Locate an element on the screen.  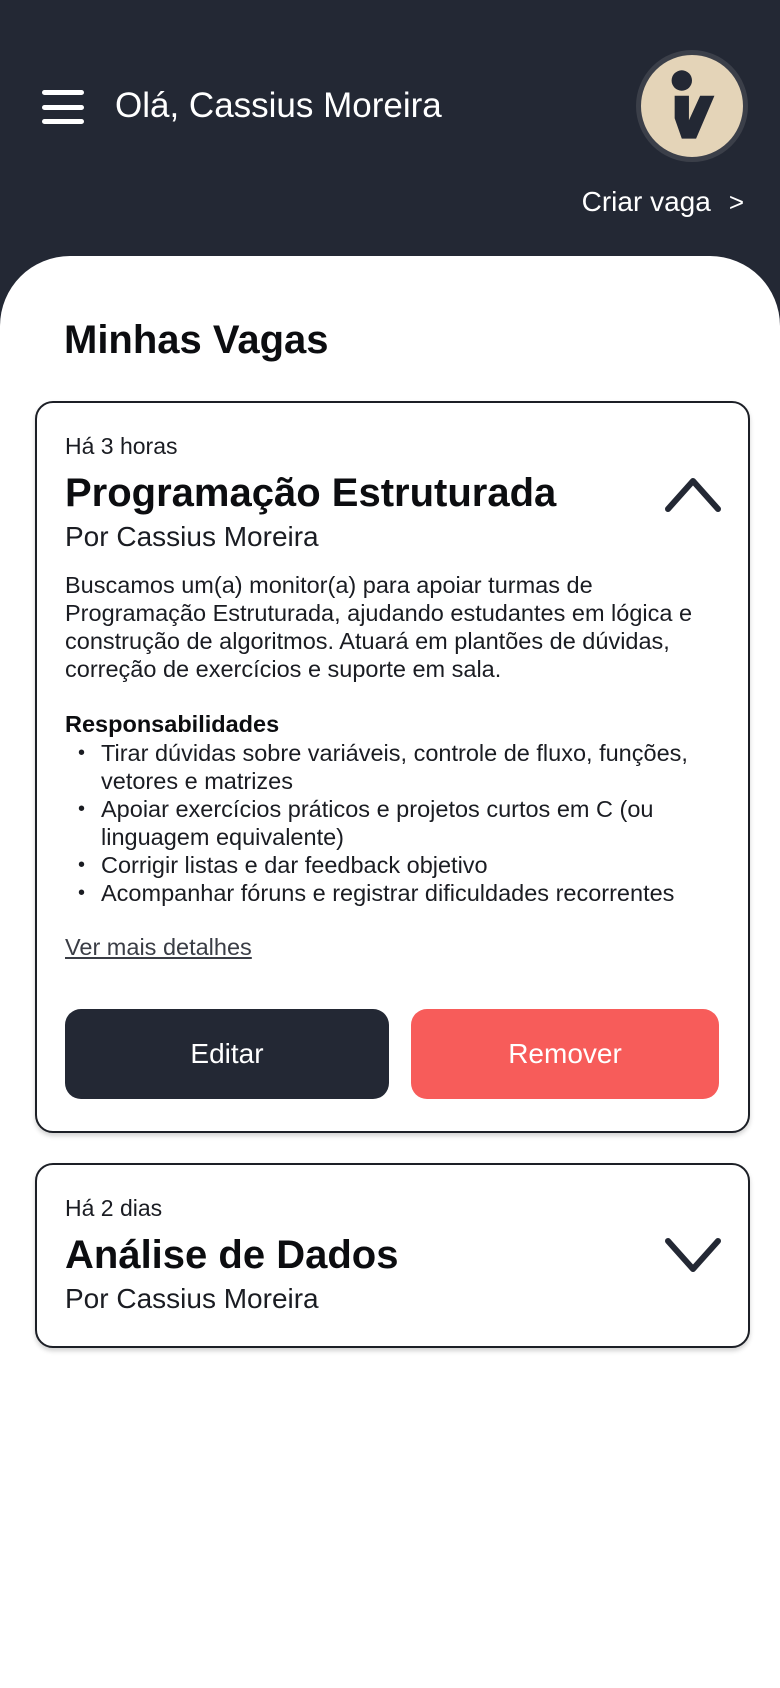
chevron-up-icon is located at coordinates (693, 493).